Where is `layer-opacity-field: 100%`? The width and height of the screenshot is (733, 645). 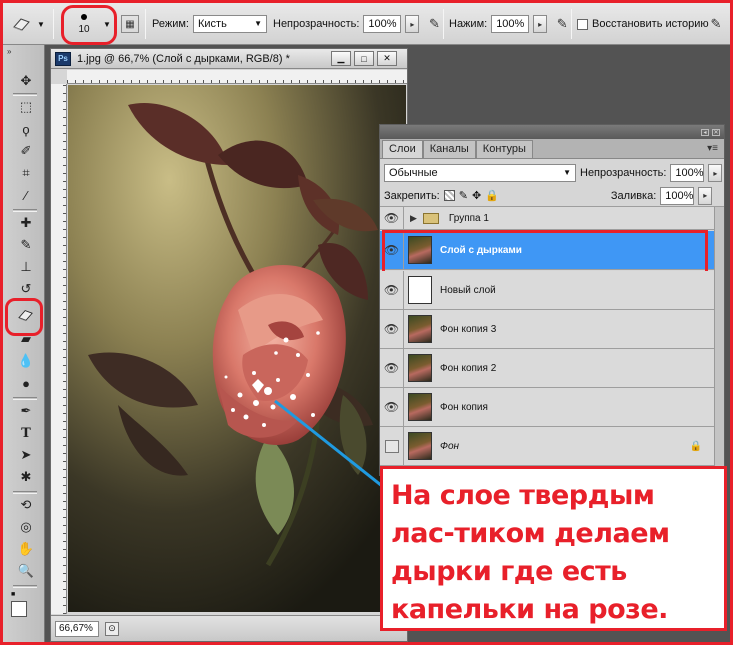
layer-opacity-field: 100% is located at coordinates (687, 173).